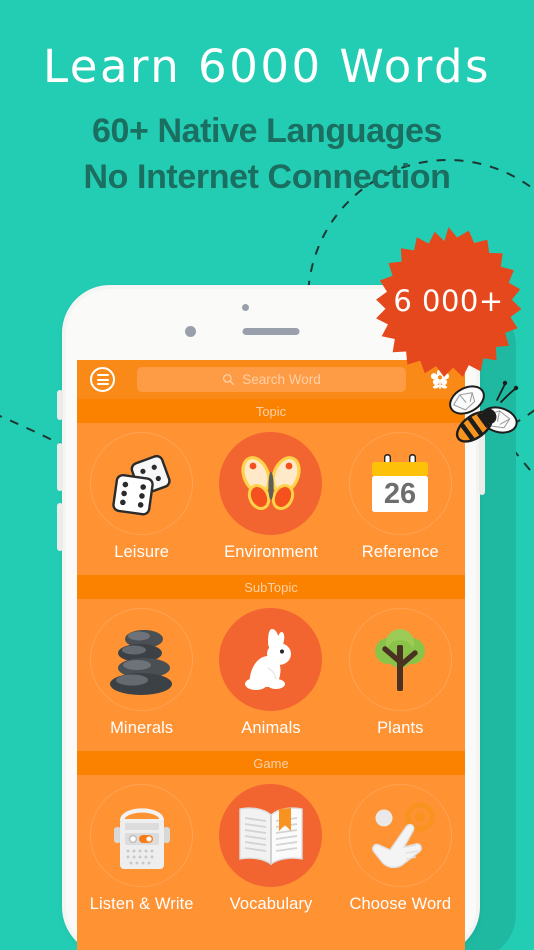 The height and width of the screenshot is (950, 534). I want to click on search-input: Search Word, so click(271, 379).